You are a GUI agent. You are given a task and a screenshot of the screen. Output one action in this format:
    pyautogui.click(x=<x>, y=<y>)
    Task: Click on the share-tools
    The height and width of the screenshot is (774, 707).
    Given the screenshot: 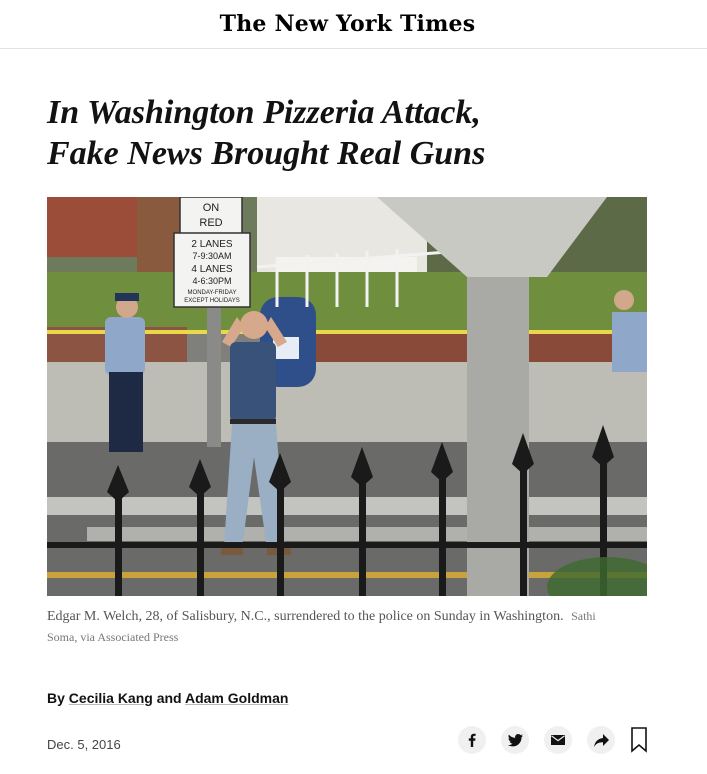 What is the action you would take?
    pyautogui.click(x=552, y=740)
    